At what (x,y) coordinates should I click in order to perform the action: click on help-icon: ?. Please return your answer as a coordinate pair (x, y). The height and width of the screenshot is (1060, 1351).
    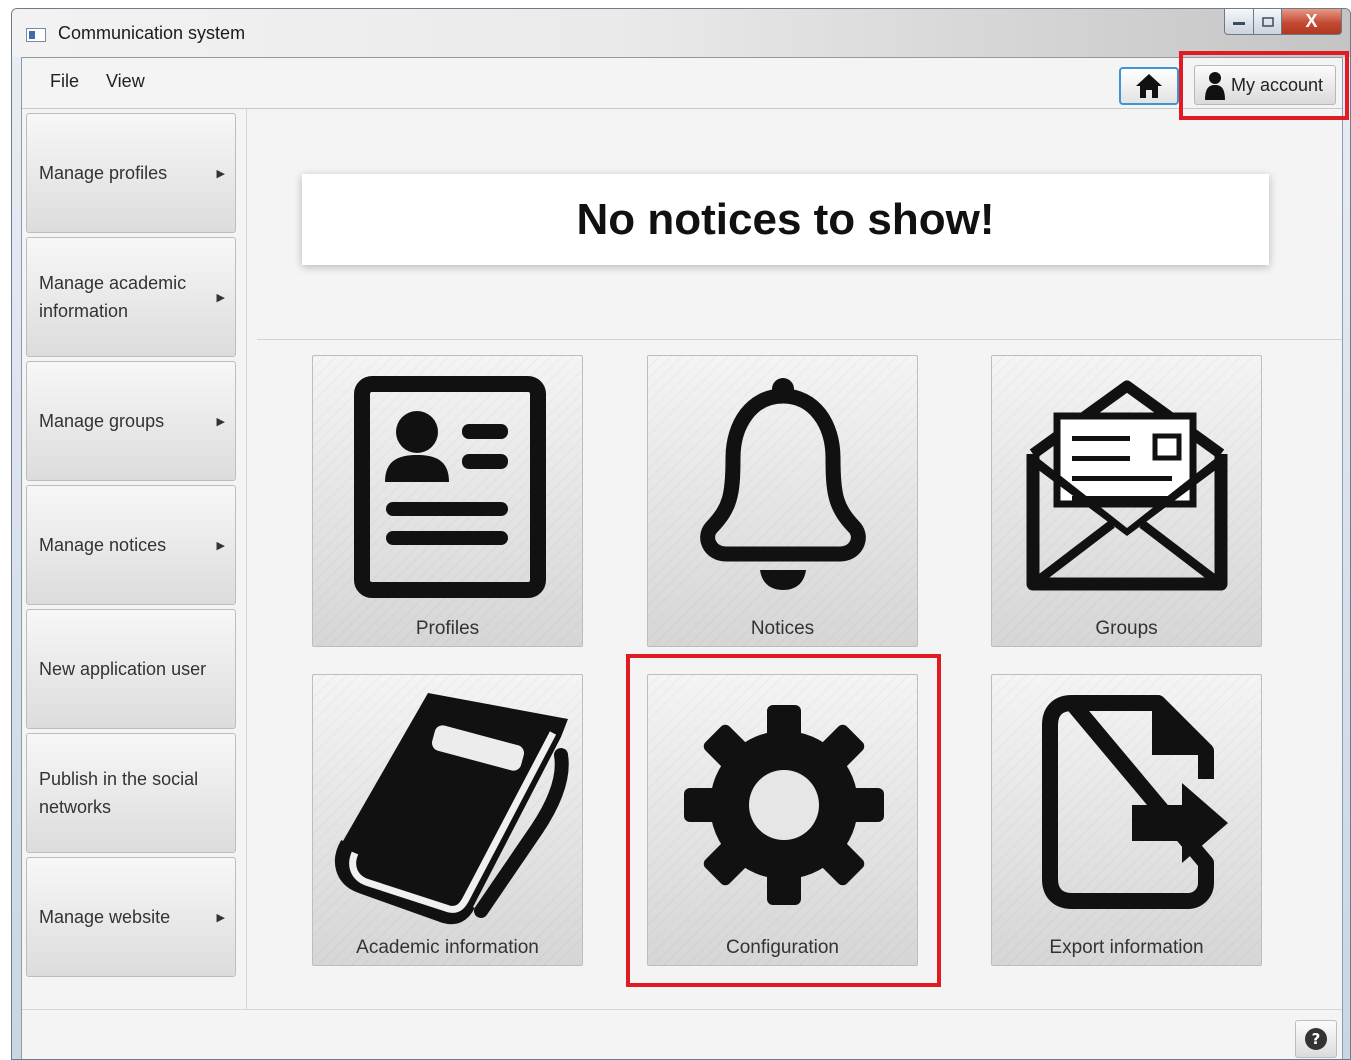
    Looking at the image, I should click on (1316, 1039).